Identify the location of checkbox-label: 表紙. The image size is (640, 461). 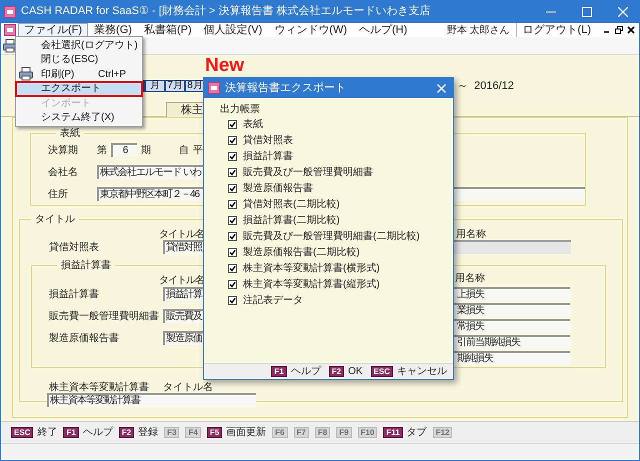
(253, 125).